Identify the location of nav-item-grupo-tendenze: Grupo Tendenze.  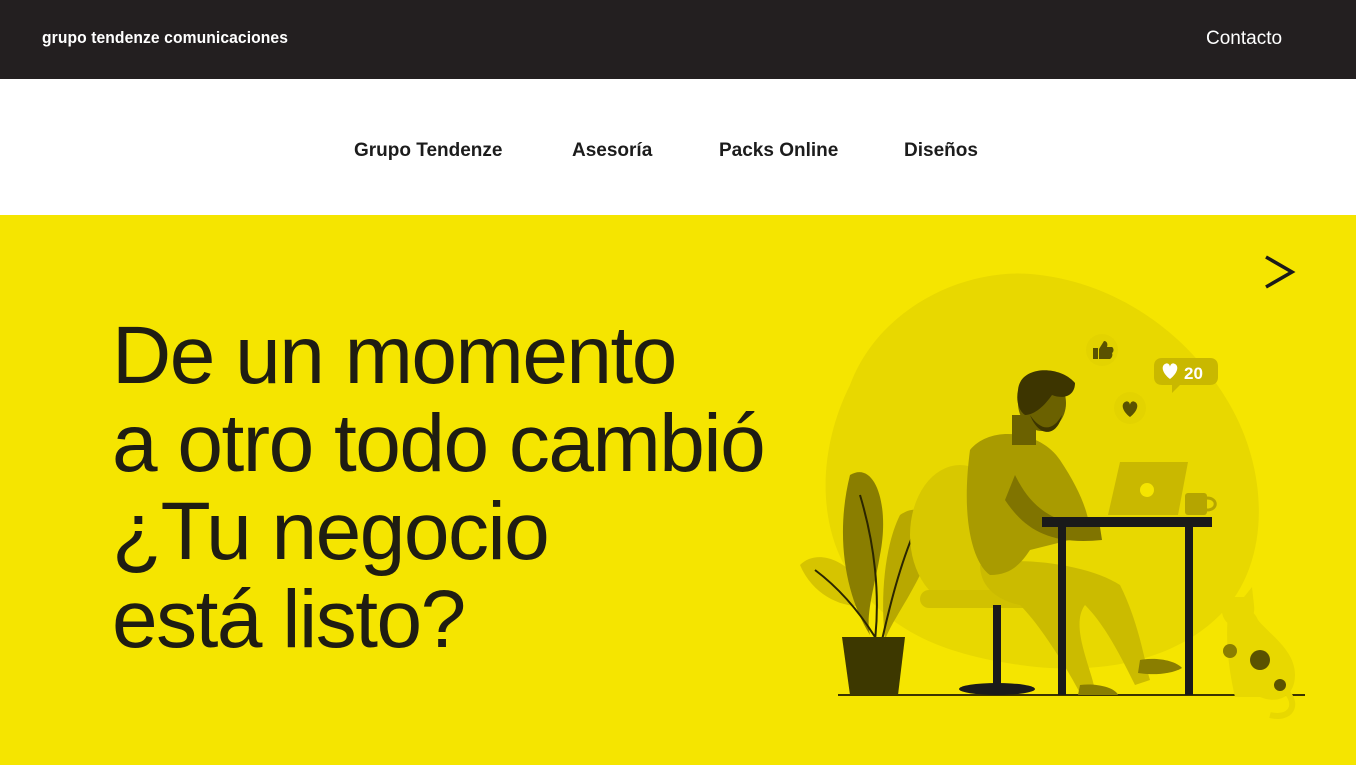
(428, 151).